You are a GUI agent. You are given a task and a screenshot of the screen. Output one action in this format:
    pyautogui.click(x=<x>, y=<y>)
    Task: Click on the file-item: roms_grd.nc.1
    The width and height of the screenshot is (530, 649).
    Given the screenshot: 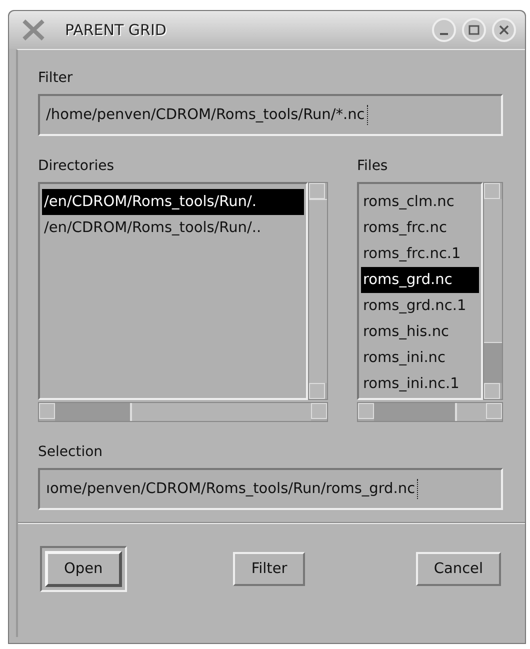 What is the action you would take?
    pyautogui.click(x=420, y=306)
    